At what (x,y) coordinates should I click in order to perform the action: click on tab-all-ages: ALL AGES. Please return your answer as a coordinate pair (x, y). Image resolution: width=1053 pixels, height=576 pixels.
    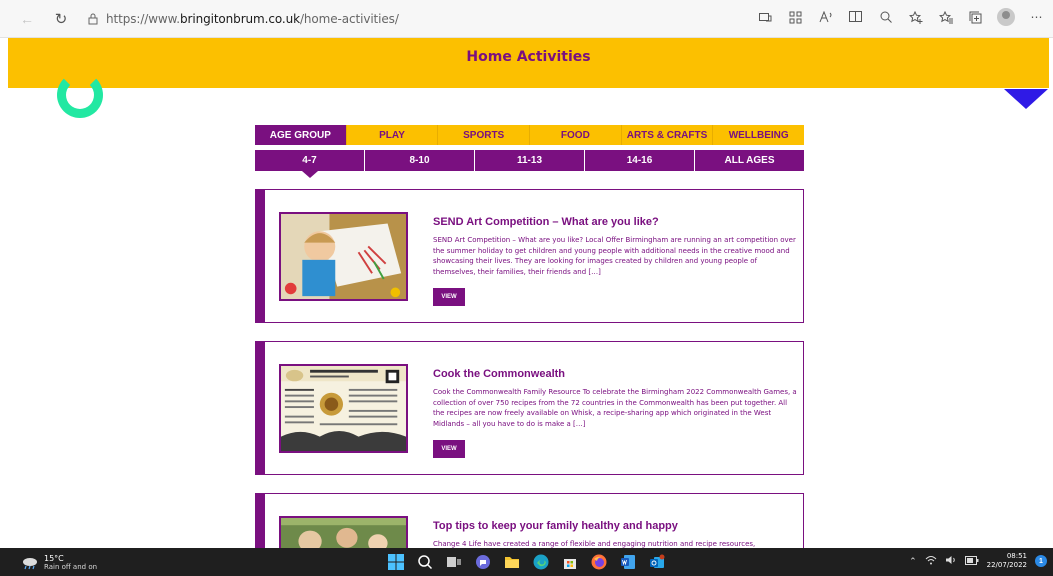
    Looking at the image, I should click on (749, 160).